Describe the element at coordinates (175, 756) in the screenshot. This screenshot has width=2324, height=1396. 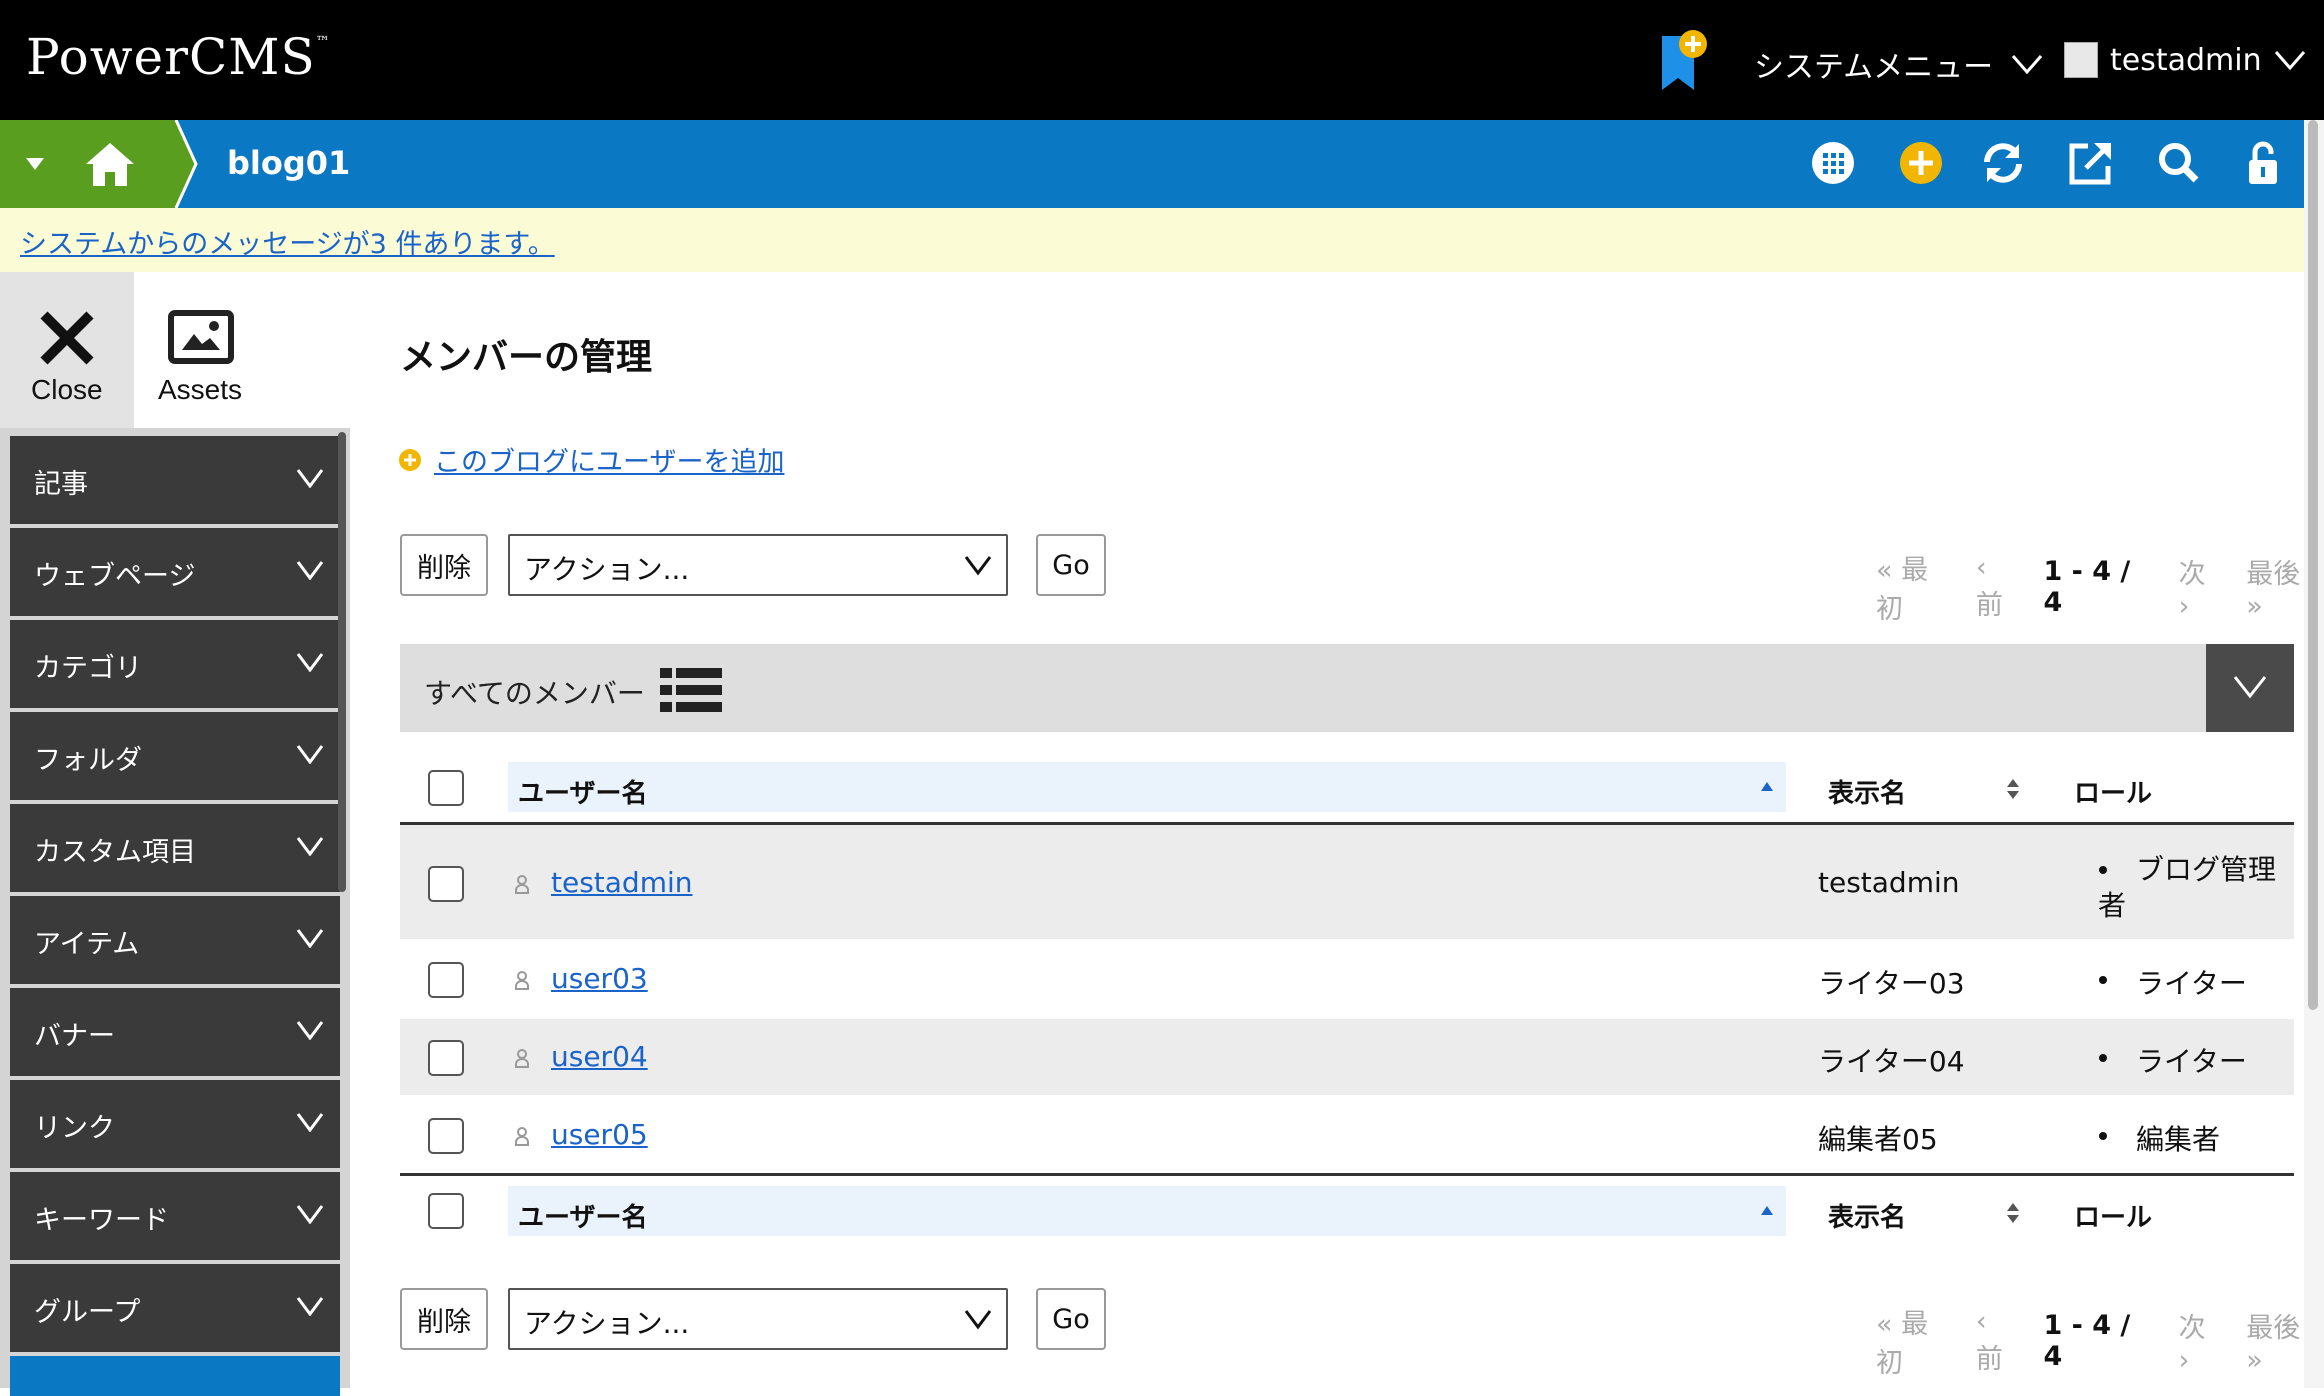
I see `sidebar-item-folders: フォルダ` at that location.